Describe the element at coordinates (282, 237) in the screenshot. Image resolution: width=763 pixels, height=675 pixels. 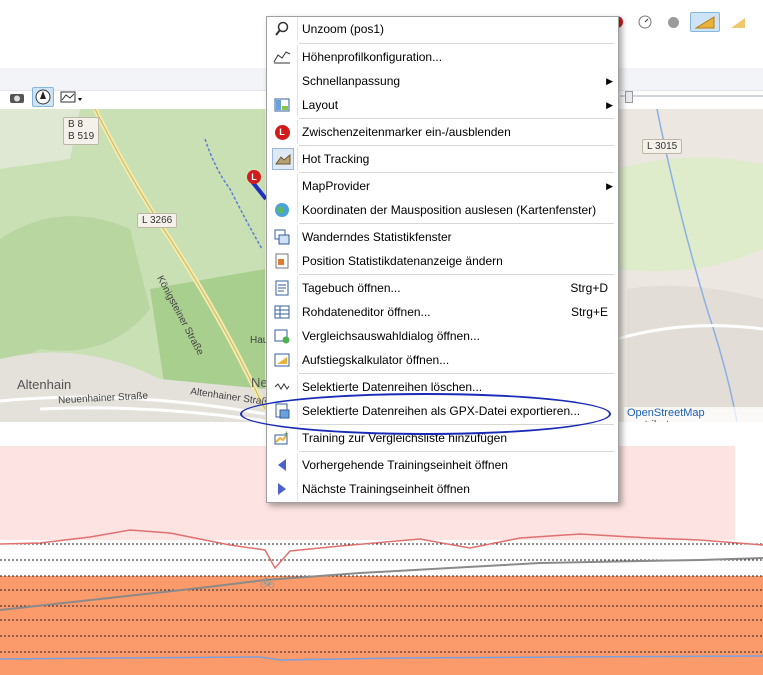
I see `stats-window-icon` at that location.